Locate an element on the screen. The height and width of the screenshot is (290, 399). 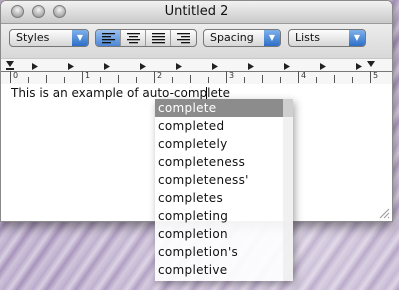
ruler-number: 3 is located at coordinates (232, 75).